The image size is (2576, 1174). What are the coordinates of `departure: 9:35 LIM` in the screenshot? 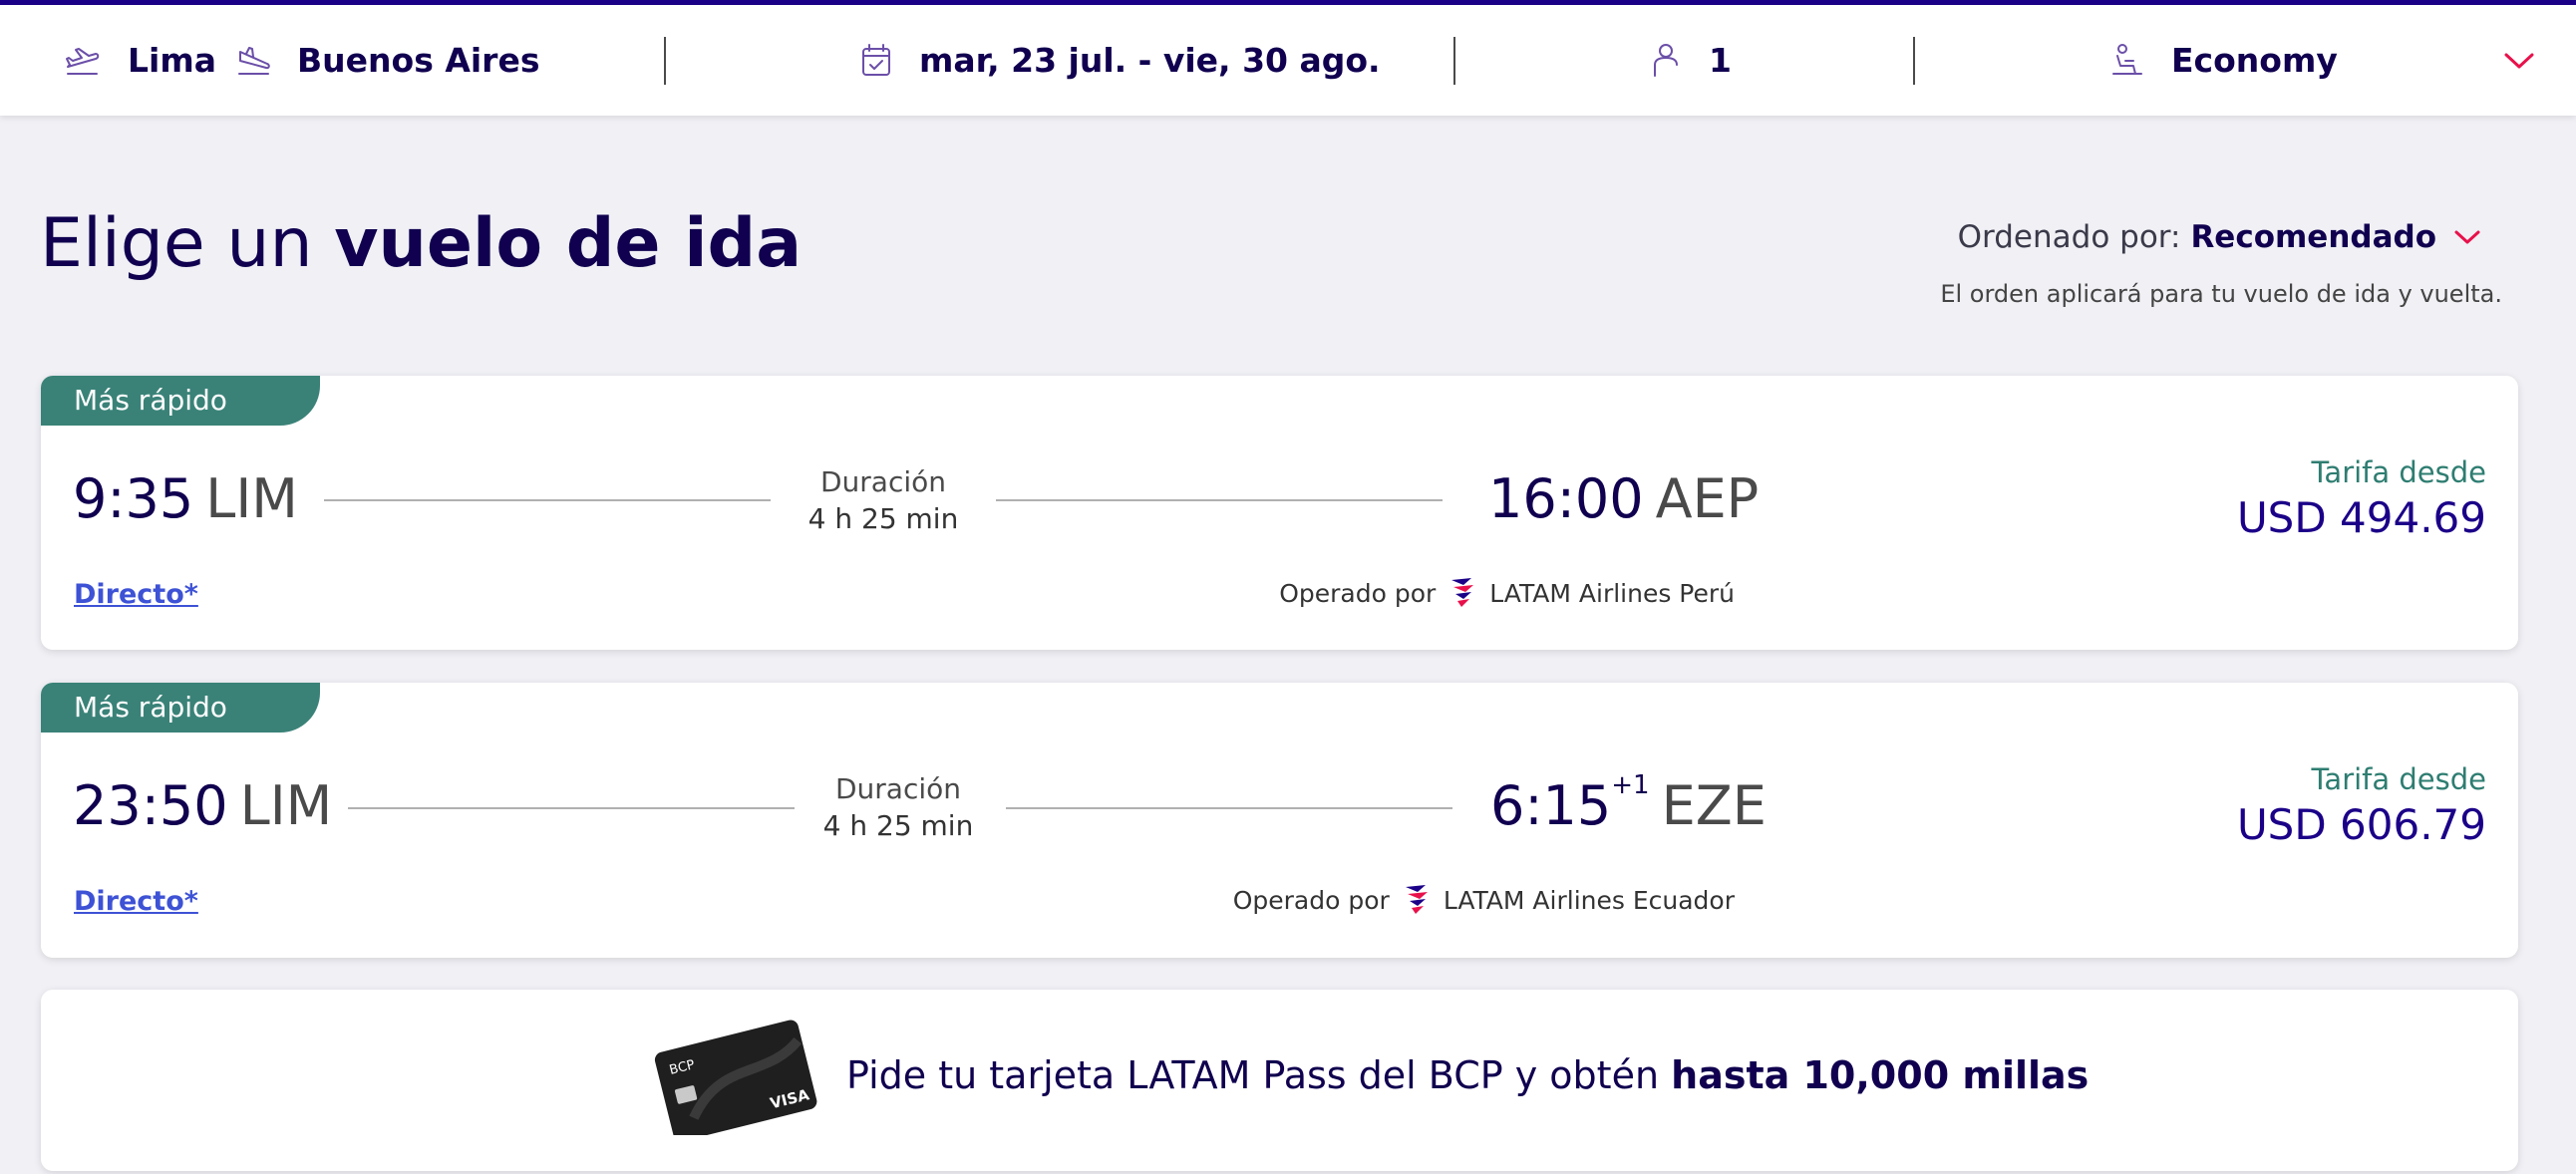 It's located at (185, 498).